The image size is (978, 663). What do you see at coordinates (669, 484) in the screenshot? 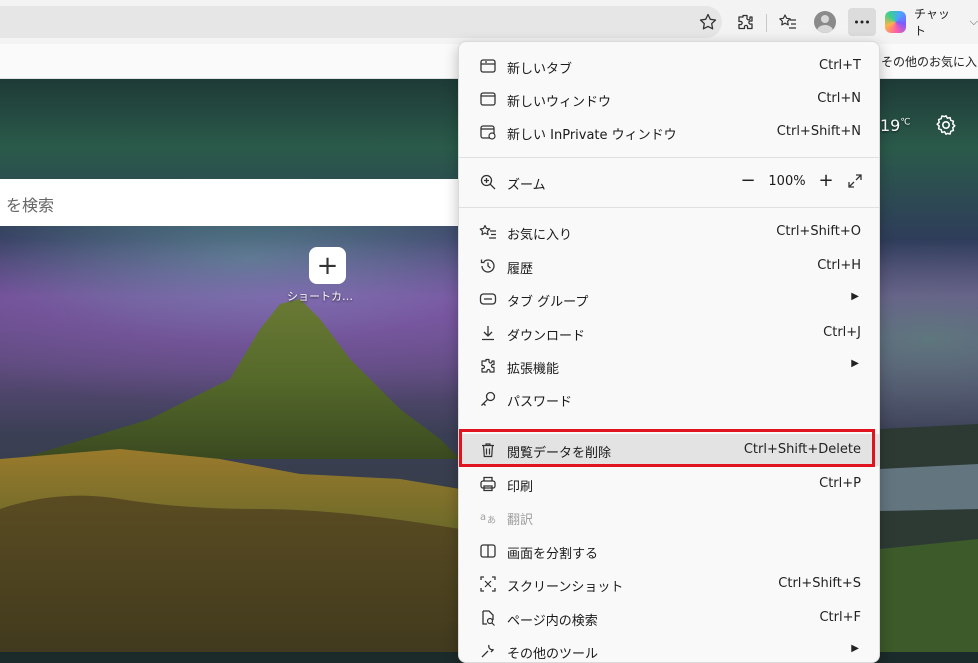
I see `menu-item-print: 印刷 Ctrl+P` at bounding box center [669, 484].